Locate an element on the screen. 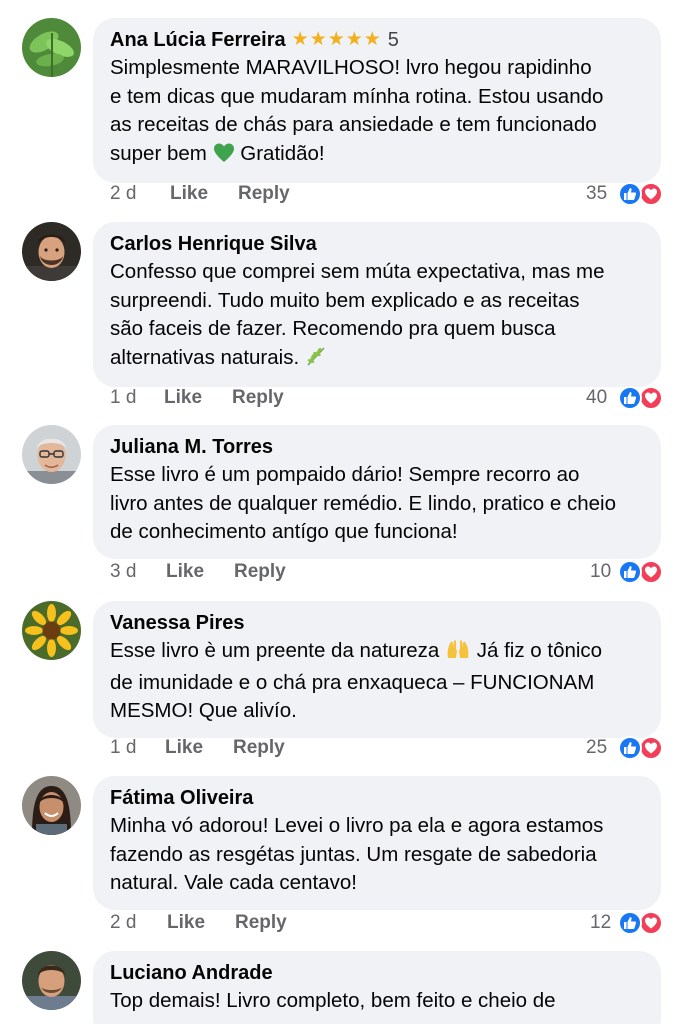  woman-smiling-avatar-icon is located at coordinates (51, 805).